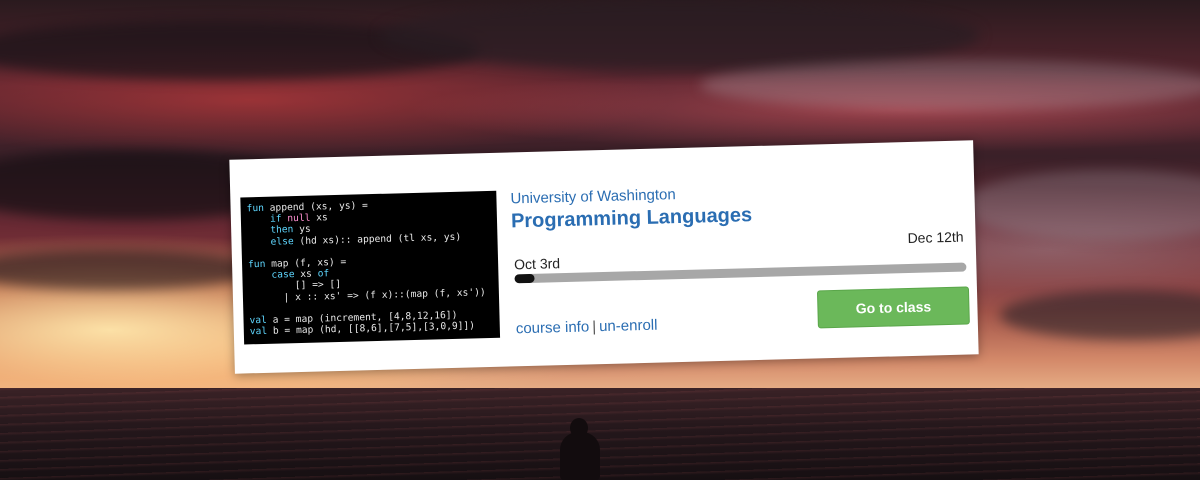 The height and width of the screenshot is (480, 1200). I want to click on silhouette-figure, so click(580, 456).